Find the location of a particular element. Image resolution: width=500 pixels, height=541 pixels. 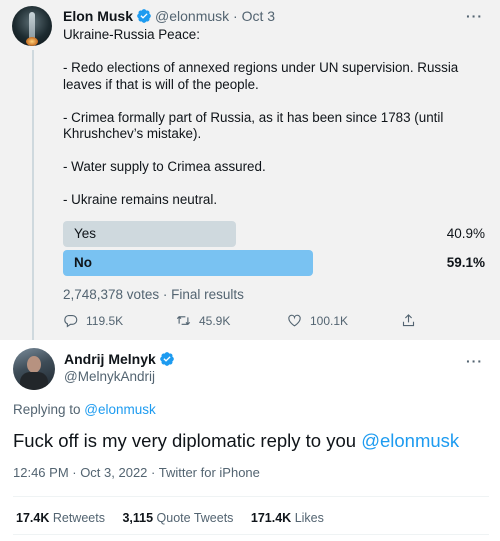

retweet-button: 45.9K is located at coordinates (203, 320).